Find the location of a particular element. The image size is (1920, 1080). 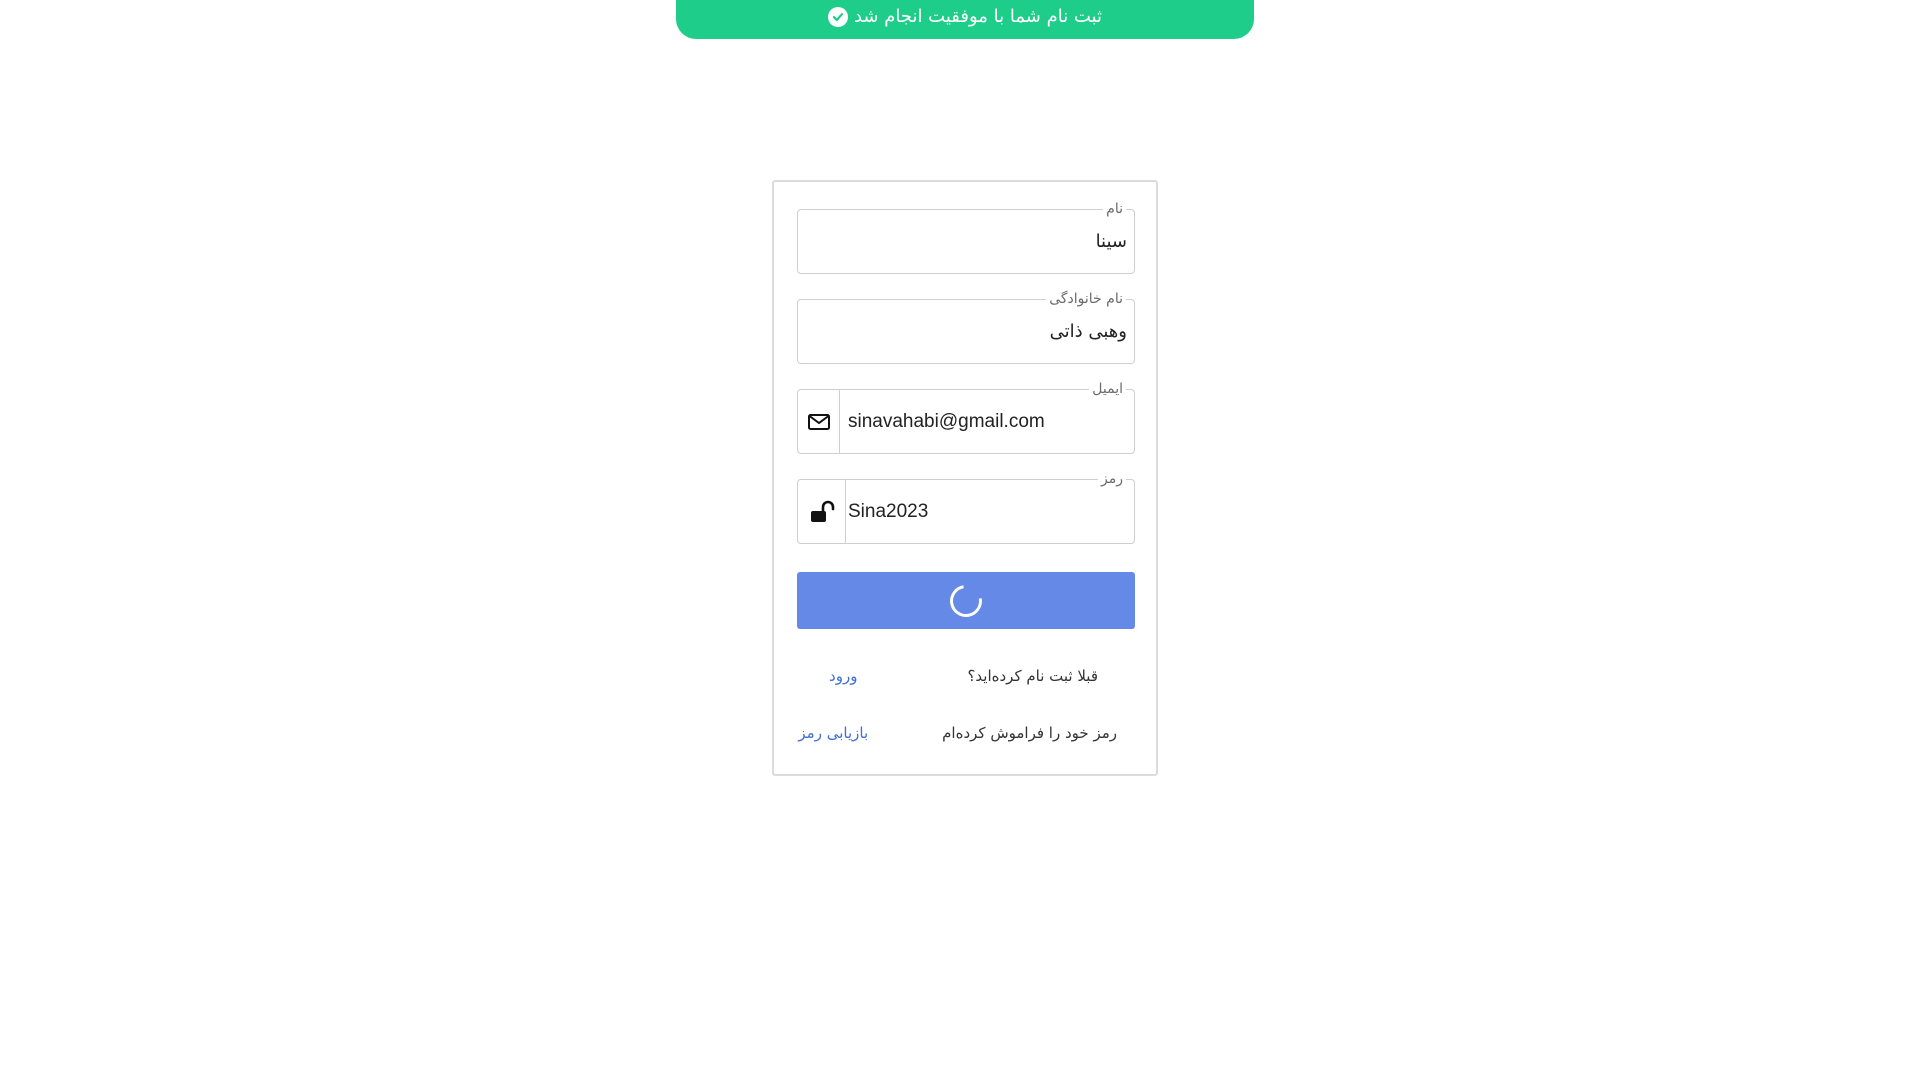

login-link: ورود is located at coordinates (843, 676).